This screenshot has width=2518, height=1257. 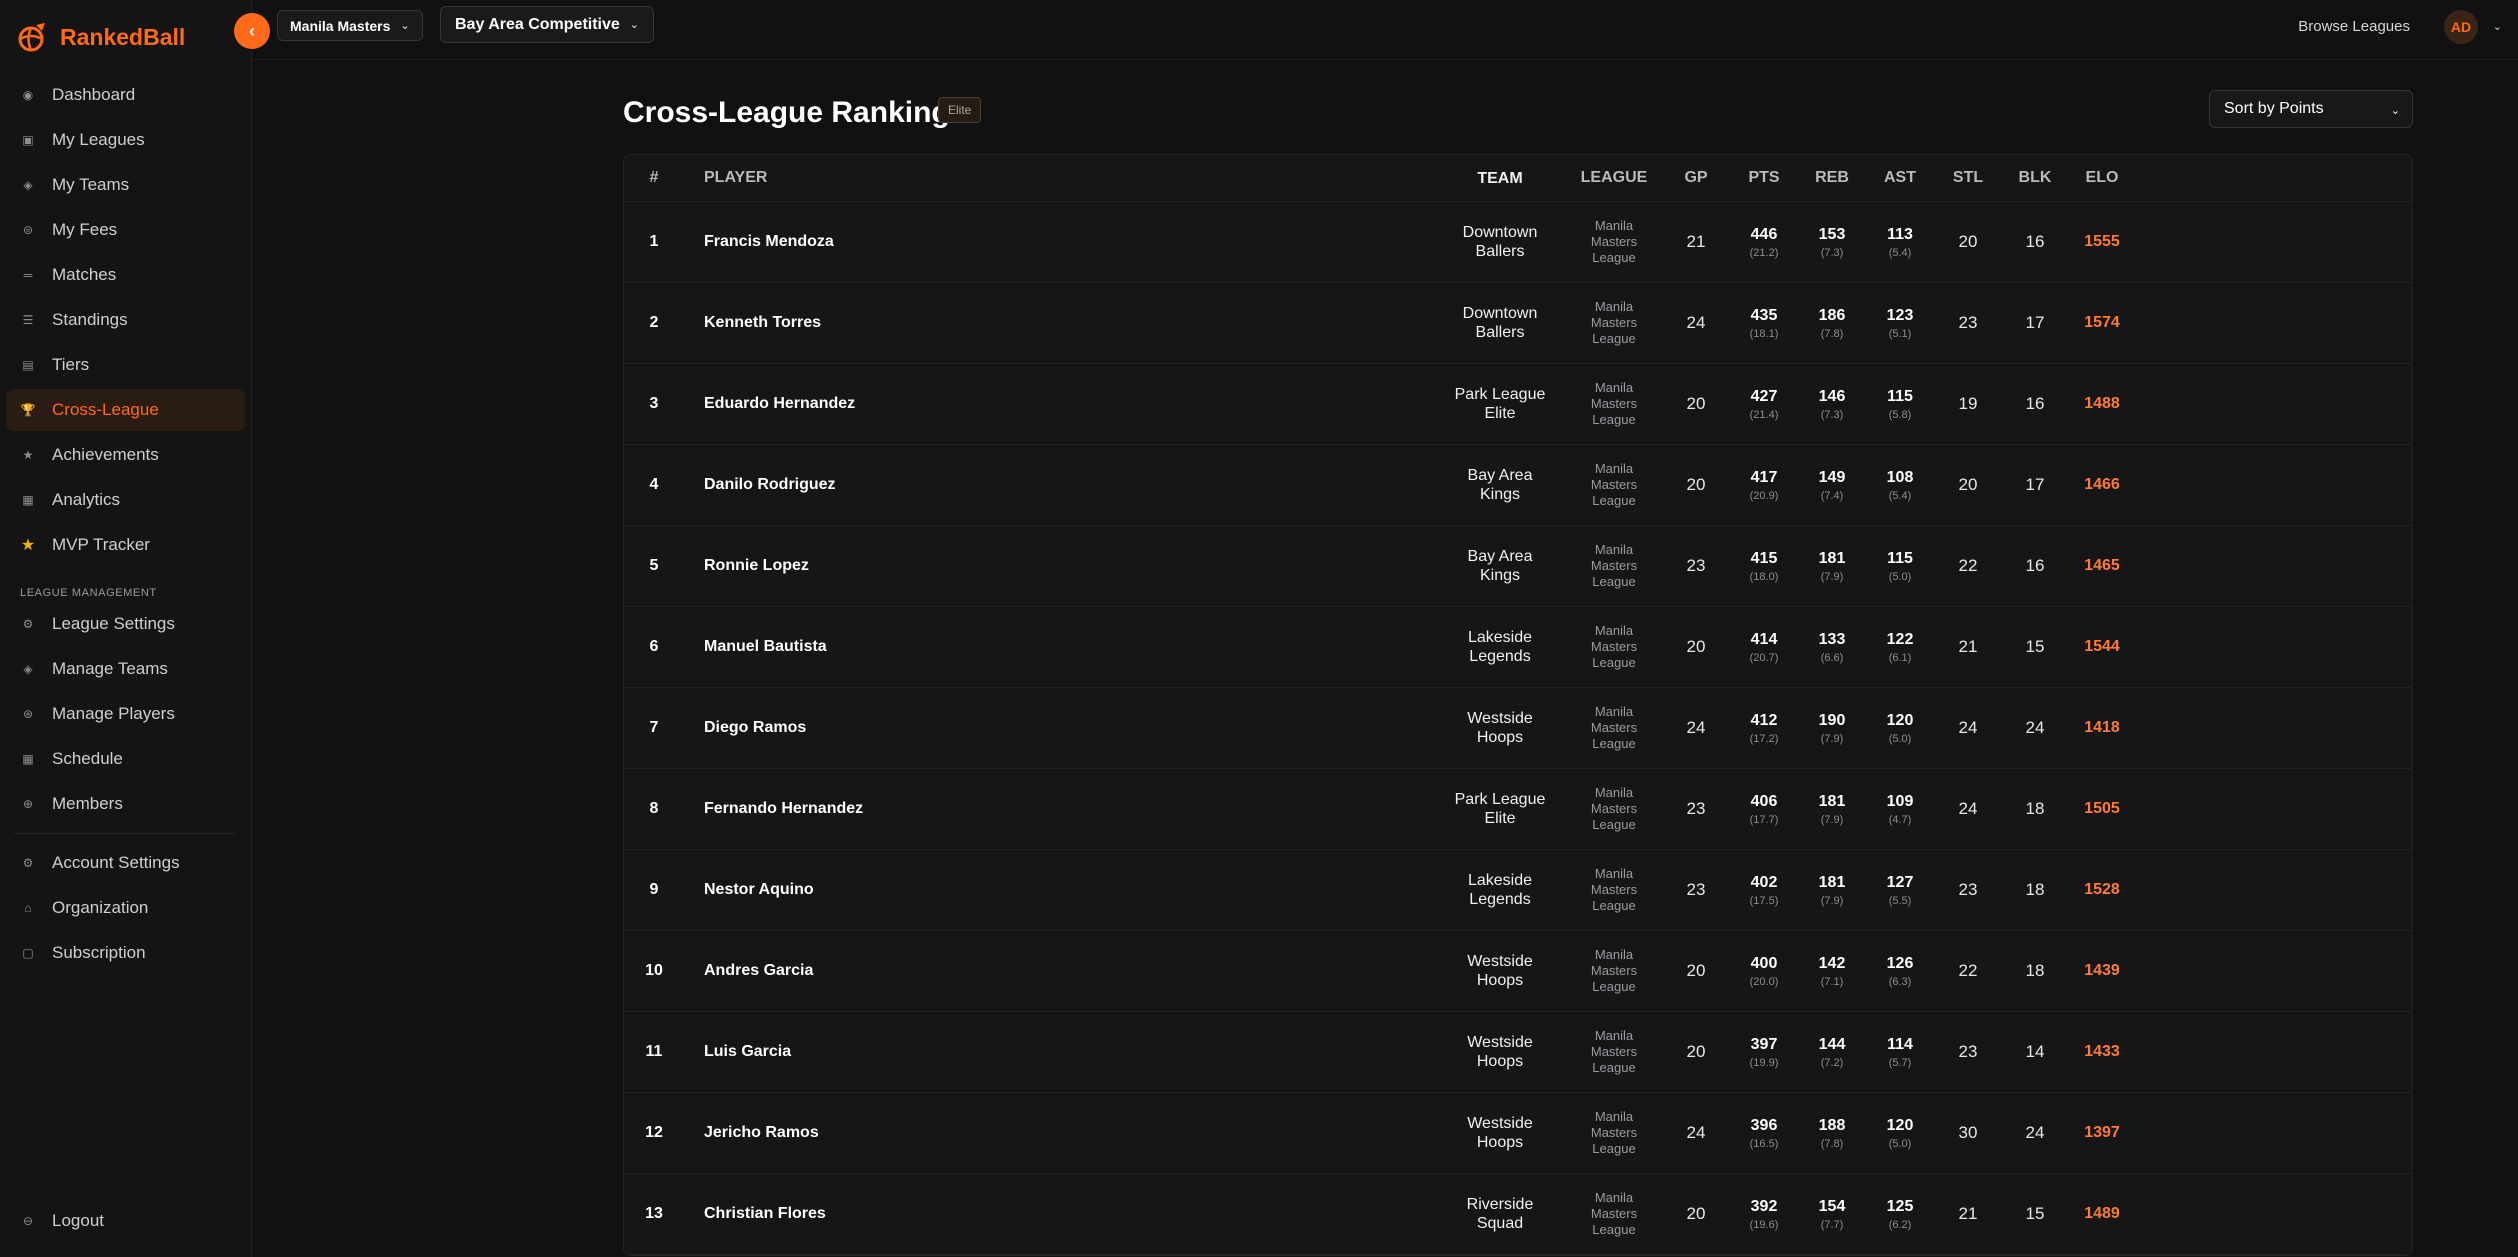 What do you see at coordinates (125, 140) in the screenshot?
I see `sidebar-item-my-leagues: ▣ My Leagues` at bounding box center [125, 140].